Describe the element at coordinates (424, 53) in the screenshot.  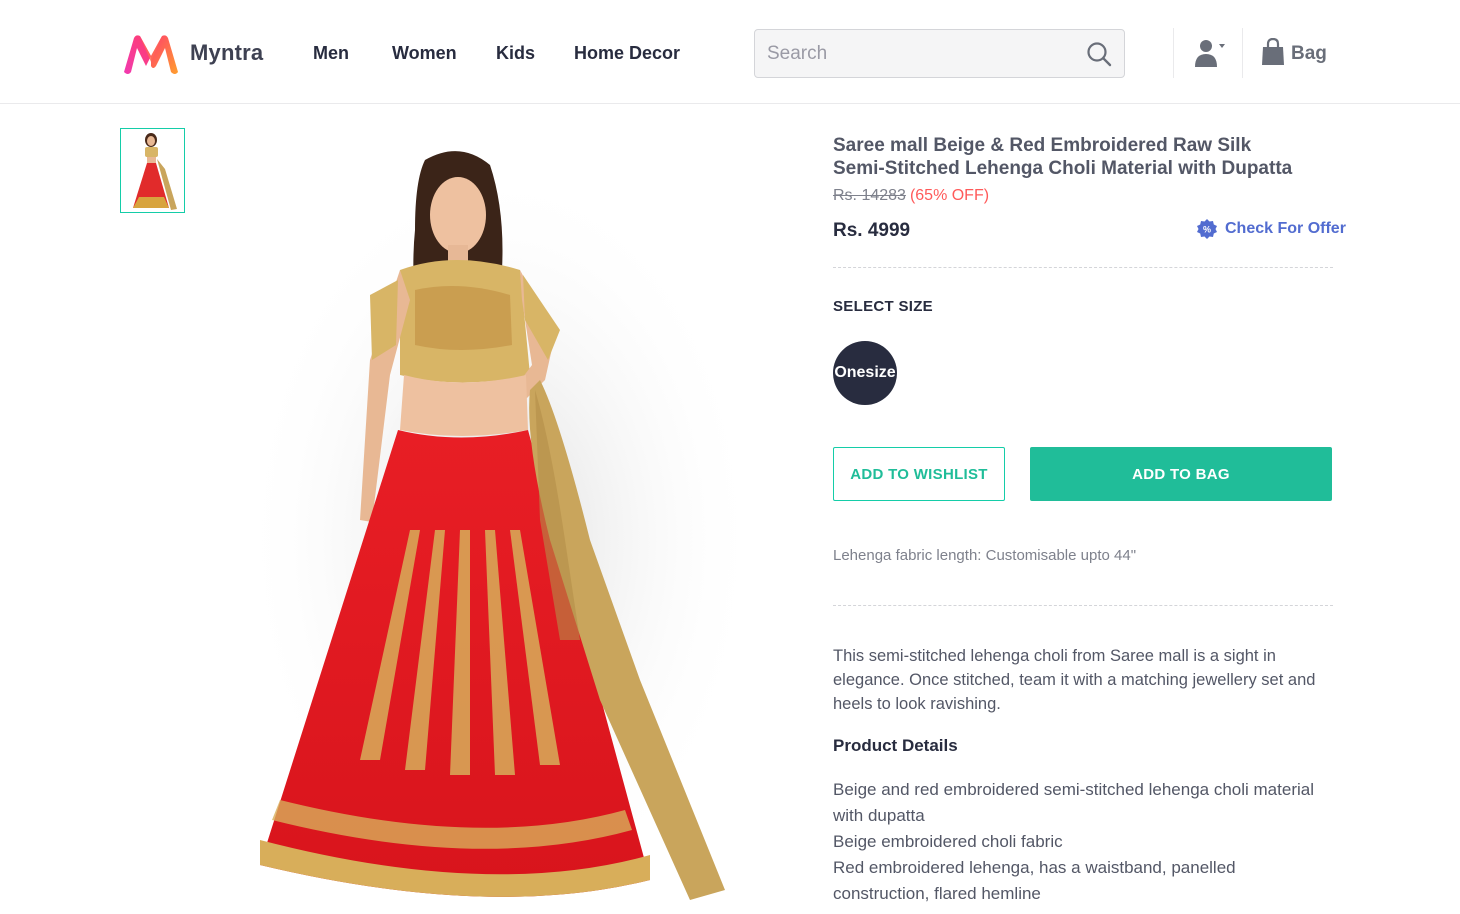
I see `nav-women: Women` at that location.